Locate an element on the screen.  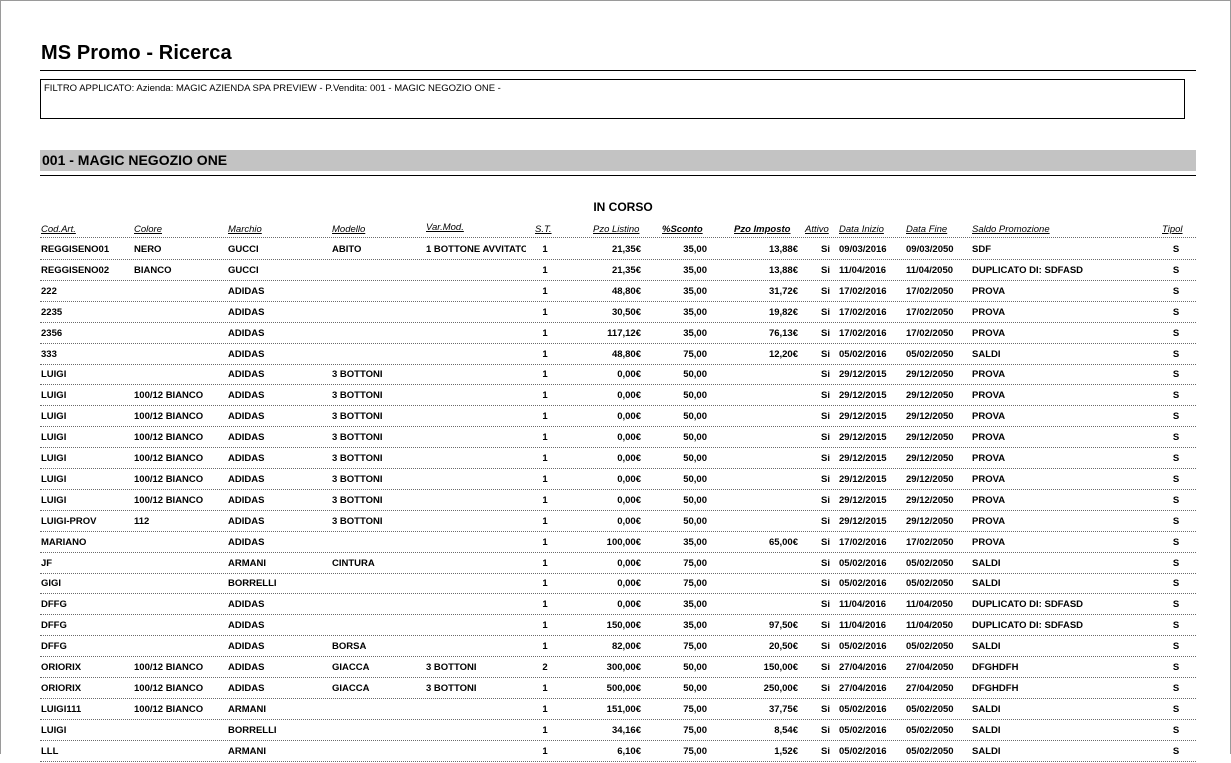
cell-marchio: ARMANI is located at coordinates (247, 751).